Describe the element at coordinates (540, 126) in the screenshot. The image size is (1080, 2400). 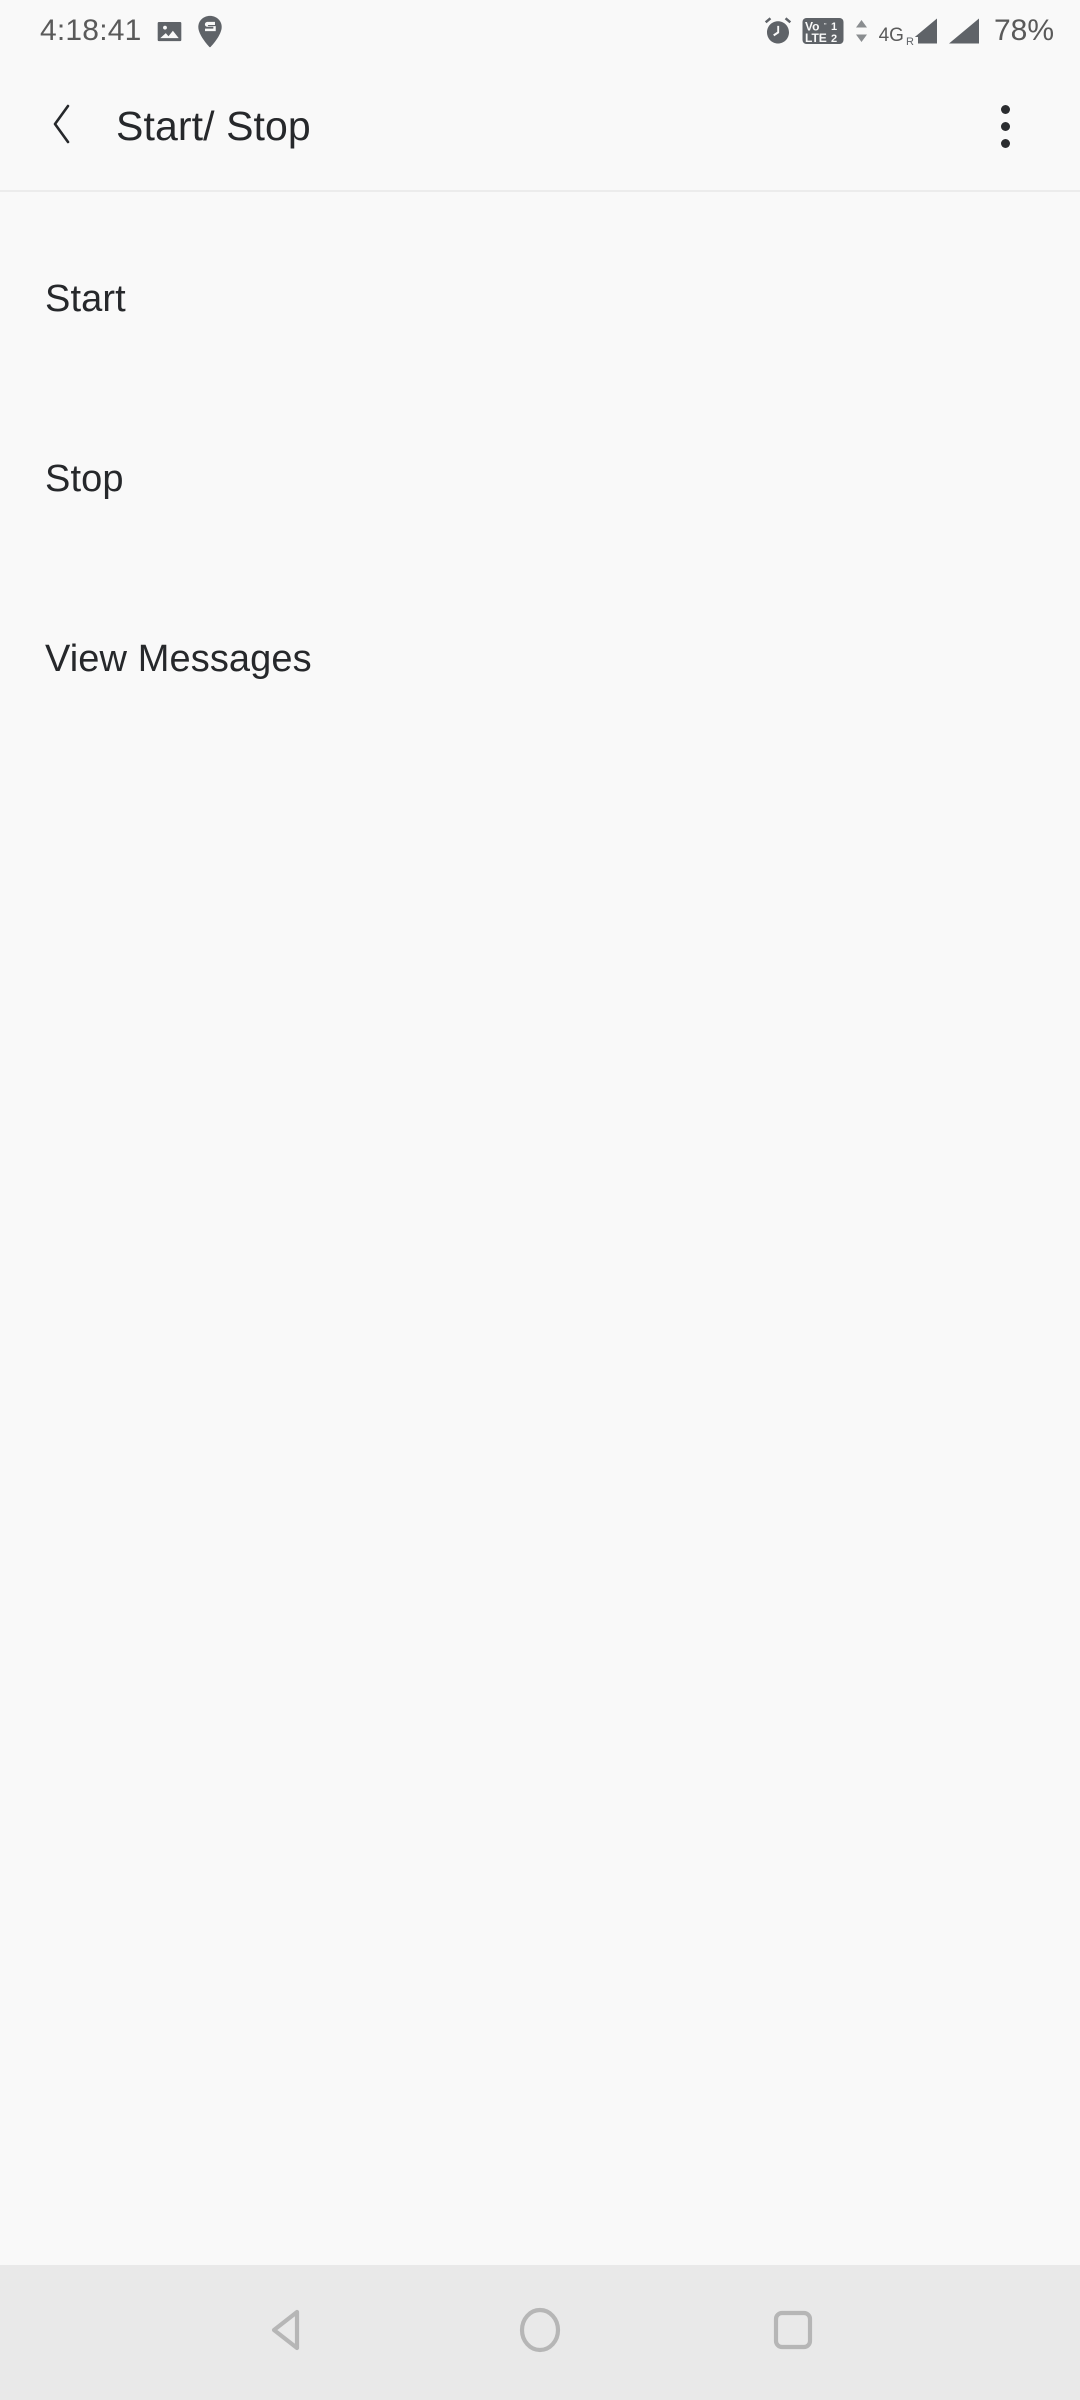
I see `app-bar: Start/ Stop` at that location.